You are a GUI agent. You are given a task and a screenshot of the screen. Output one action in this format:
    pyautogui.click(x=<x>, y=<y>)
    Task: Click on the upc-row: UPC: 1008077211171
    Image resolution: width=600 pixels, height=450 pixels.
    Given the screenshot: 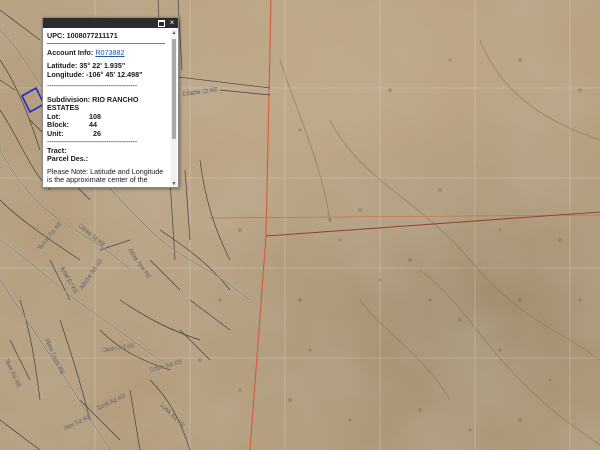 What is the action you would take?
    pyautogui.click(x=108, y=36)
    